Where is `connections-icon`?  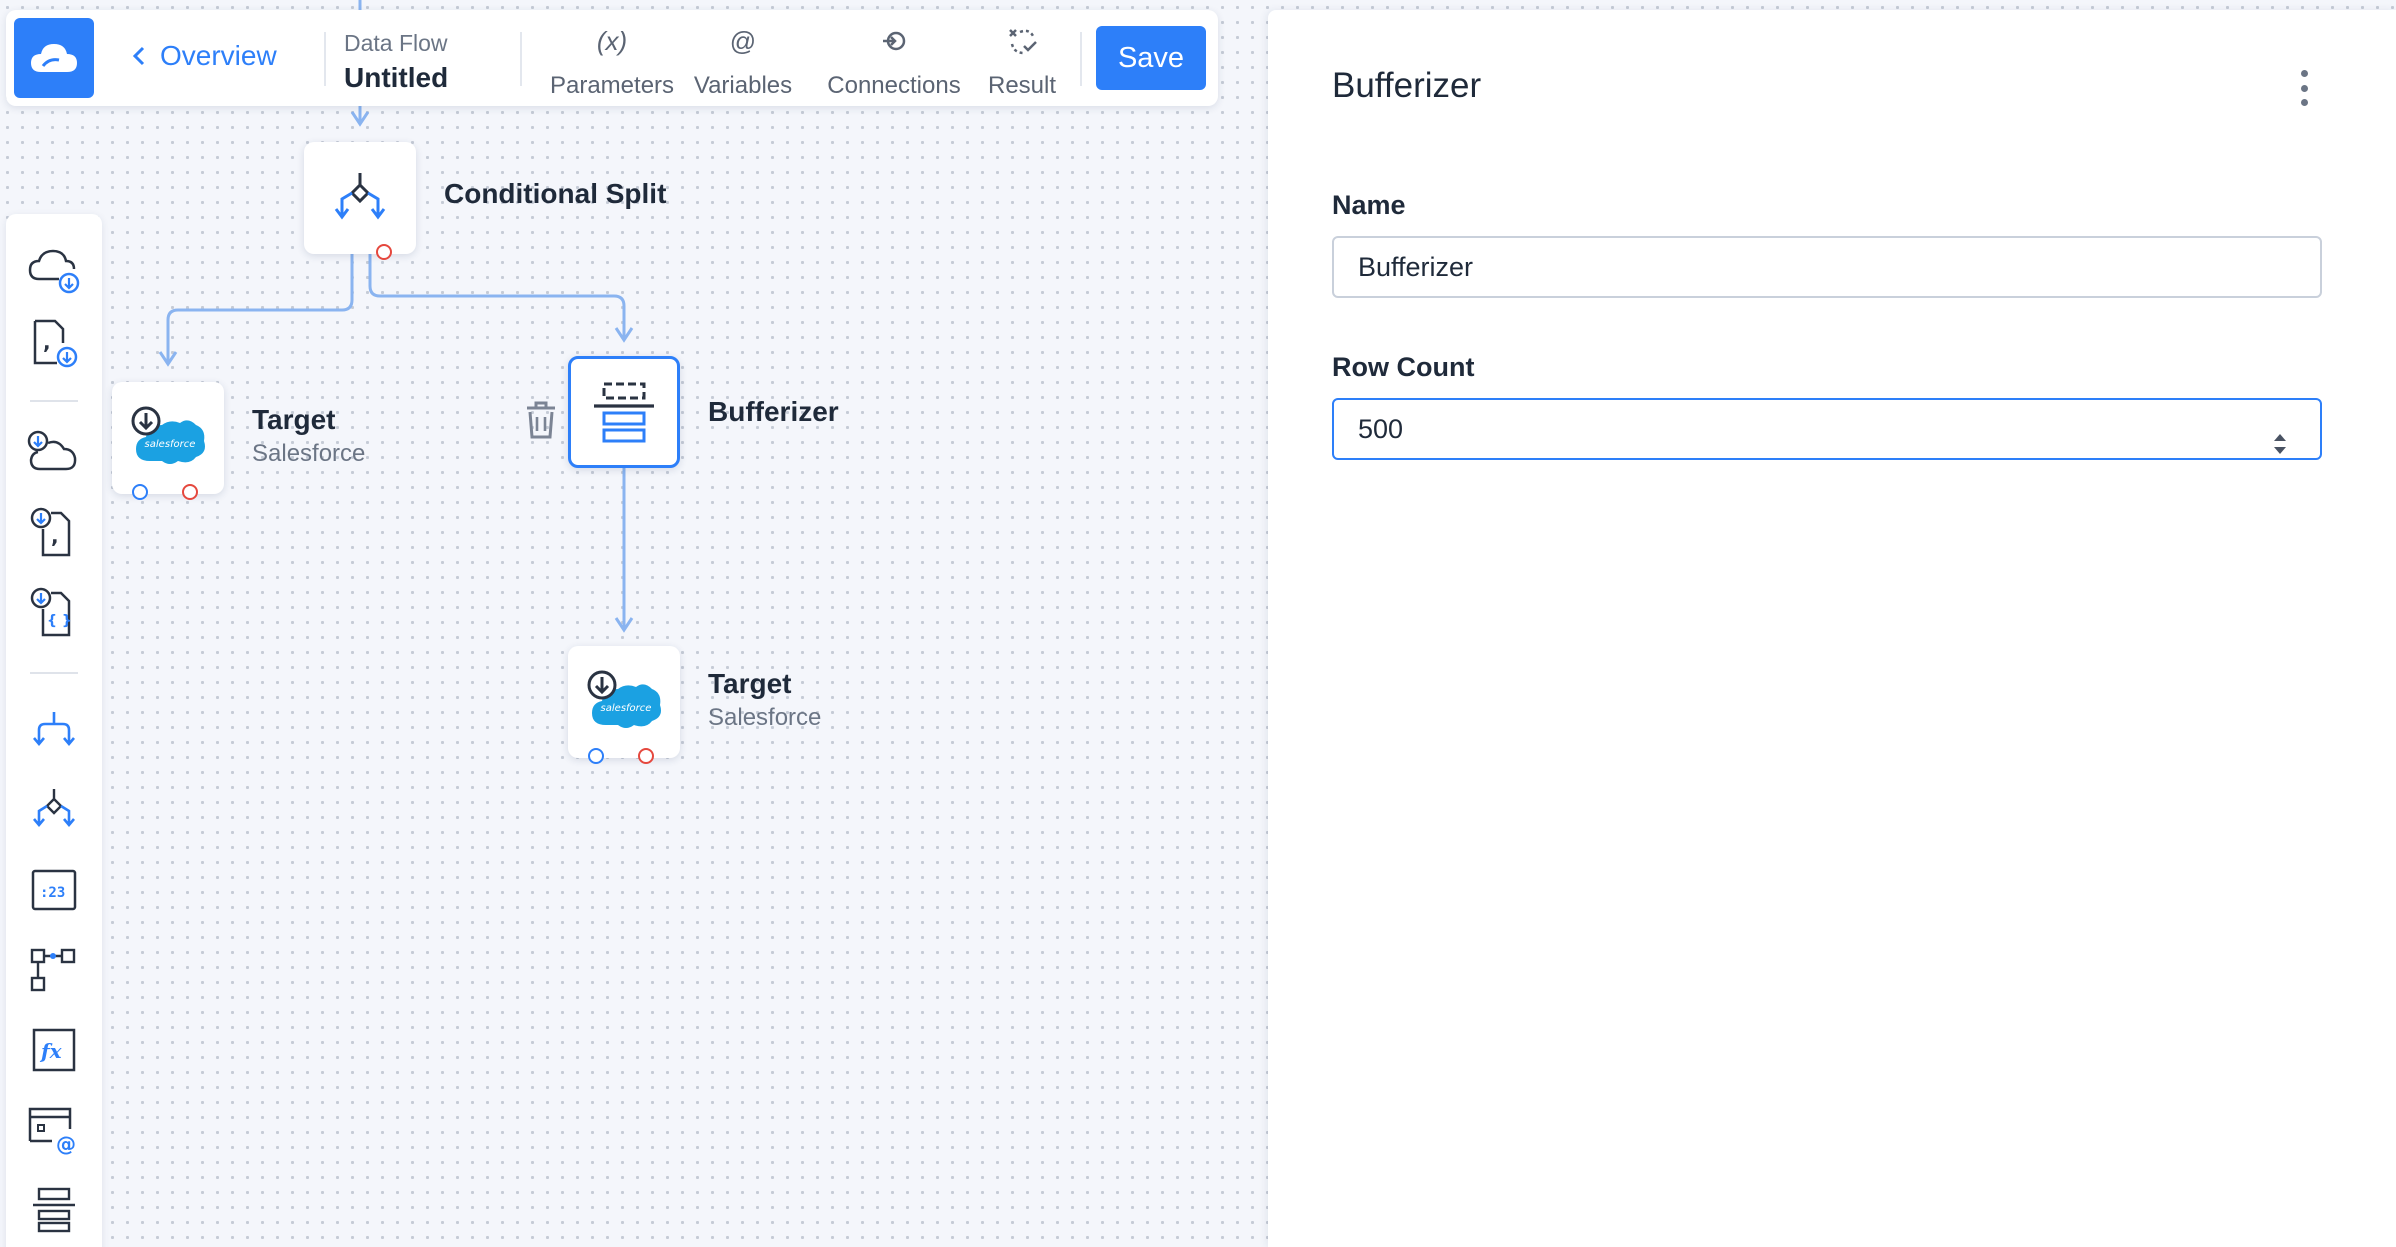
connections-icon is located at coordinates (894, 41).